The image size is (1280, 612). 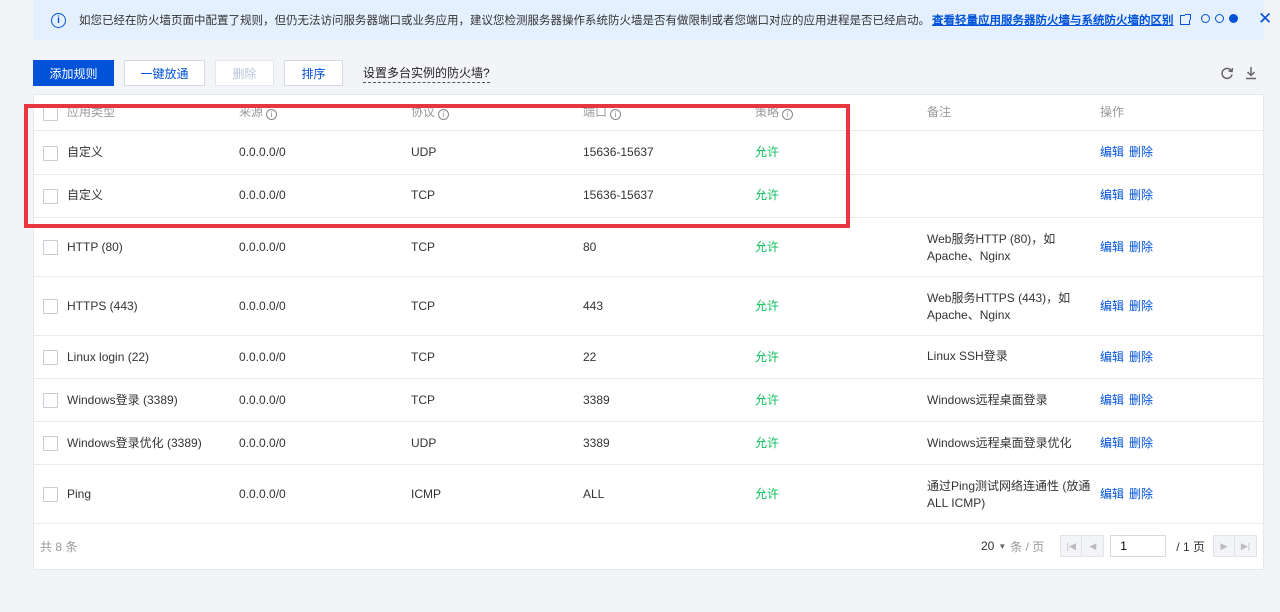 I want to click on multi-instance-firewall-link: 设置多台实例的防火墙?, so click(x=426, y=73).